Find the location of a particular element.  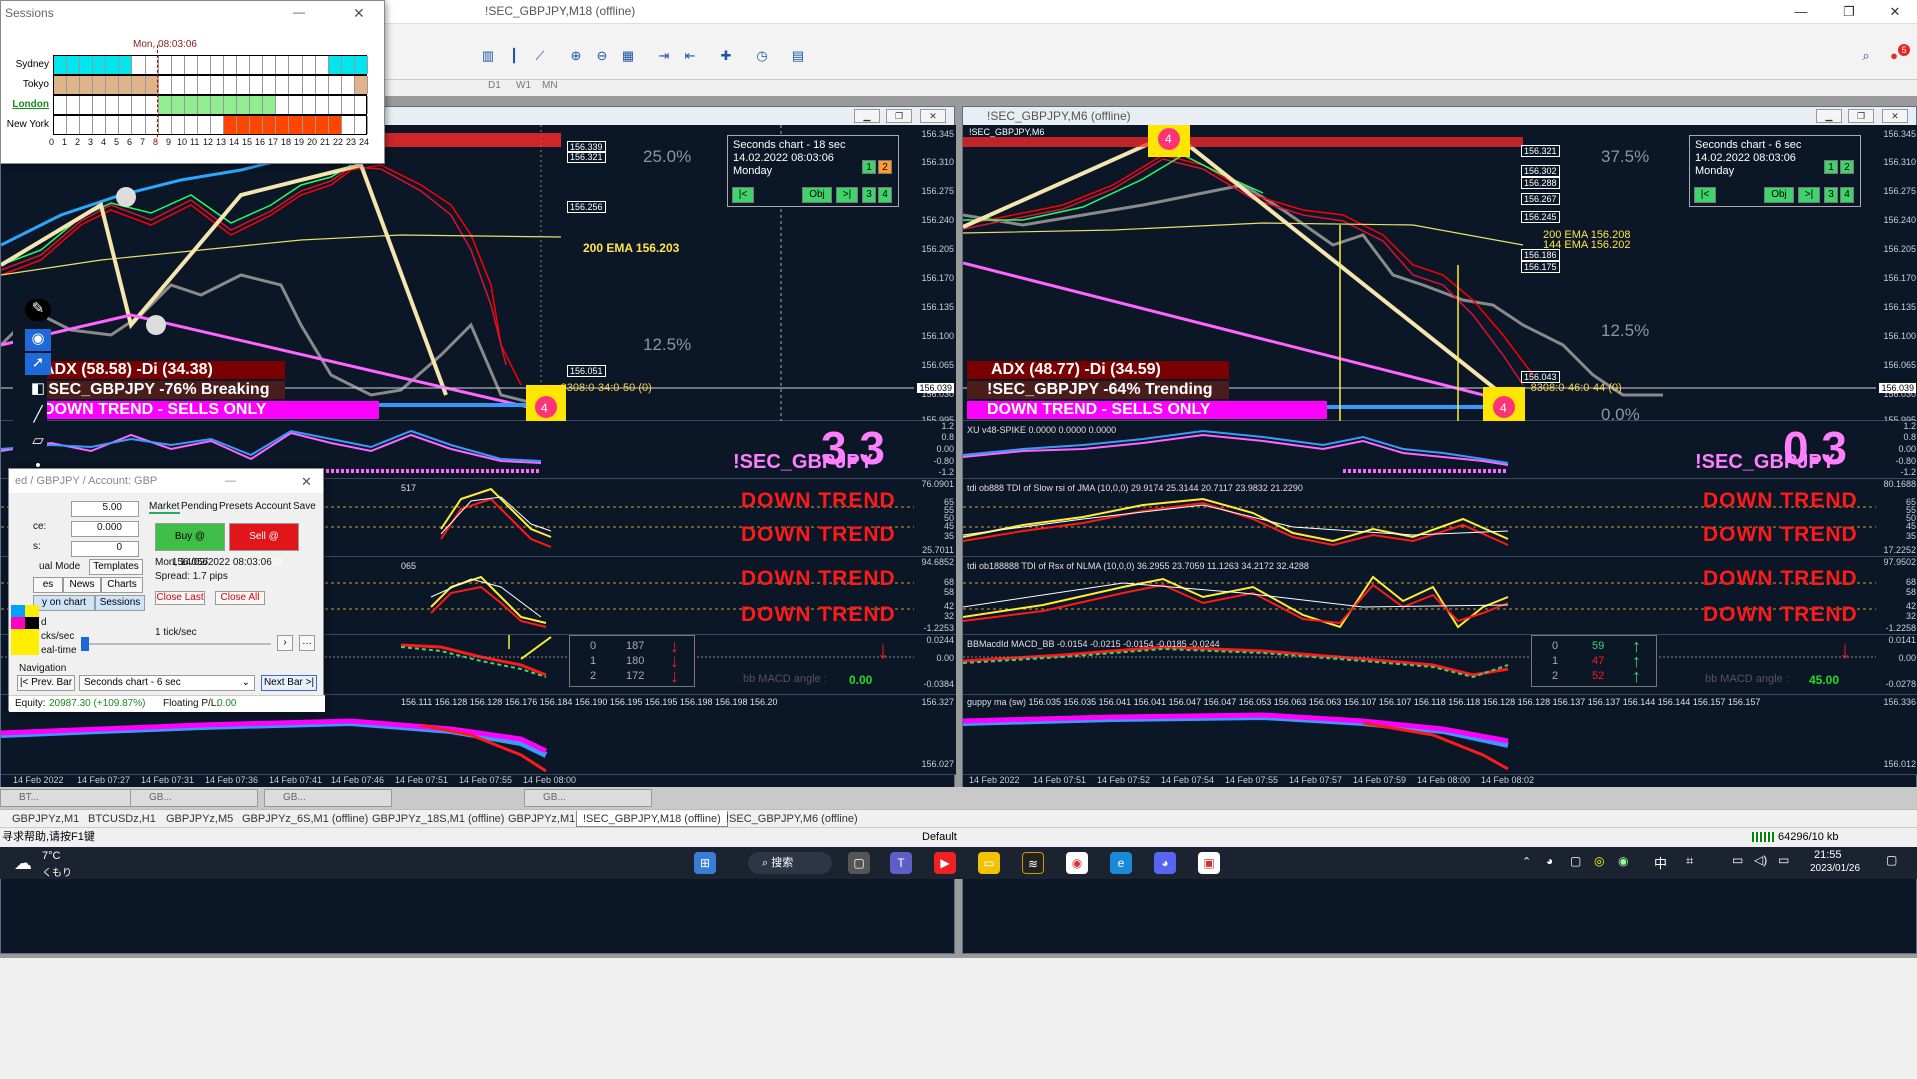

speed-slider-track is located at coordinates (176, 644).